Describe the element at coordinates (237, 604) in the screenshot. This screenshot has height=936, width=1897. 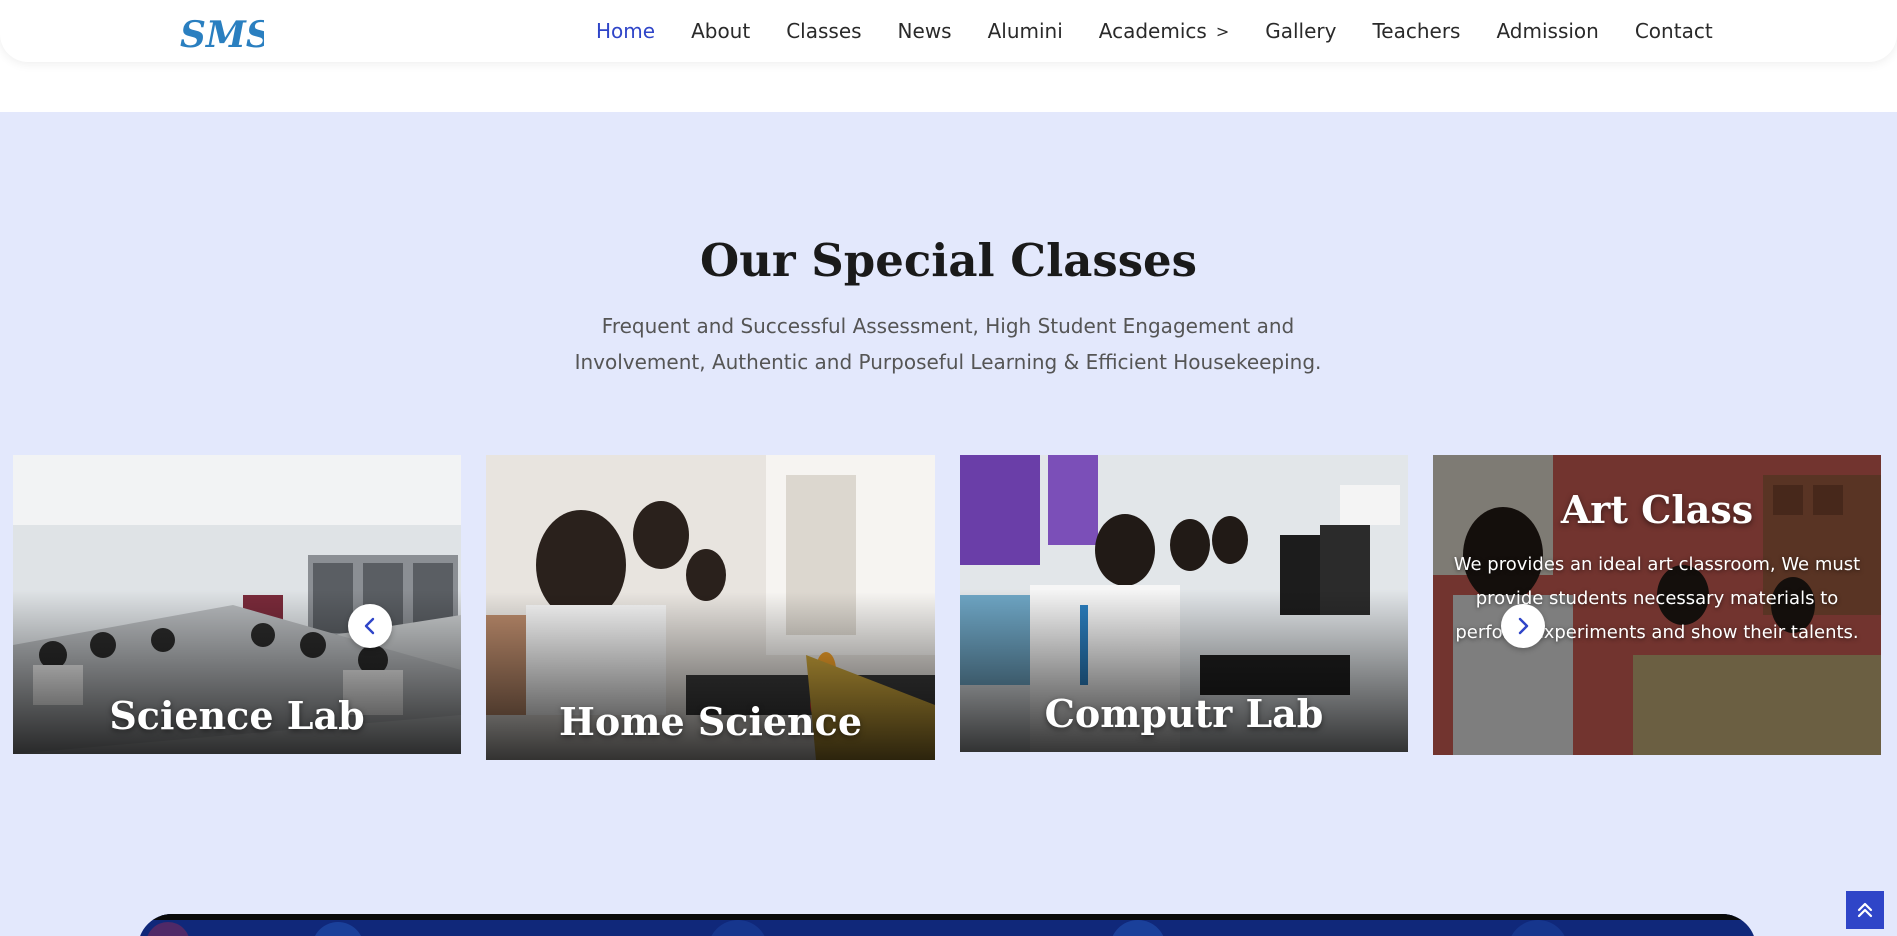
I see `class-card-science-lab: Science Lab` at that location.